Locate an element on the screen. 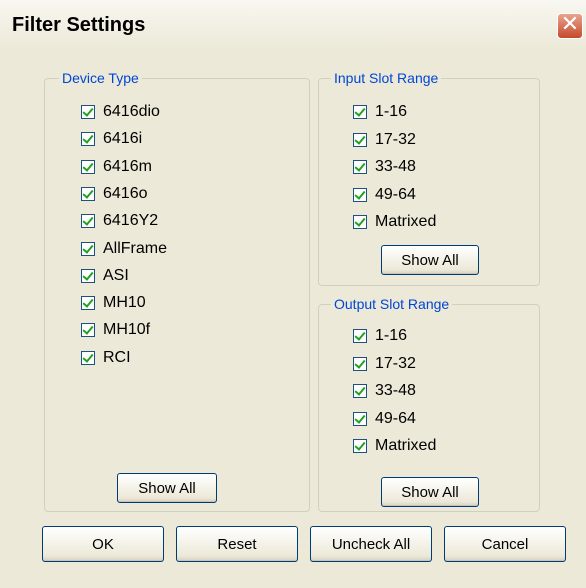  cancel-button-label: Cancel is located at coordinates (505, 544).